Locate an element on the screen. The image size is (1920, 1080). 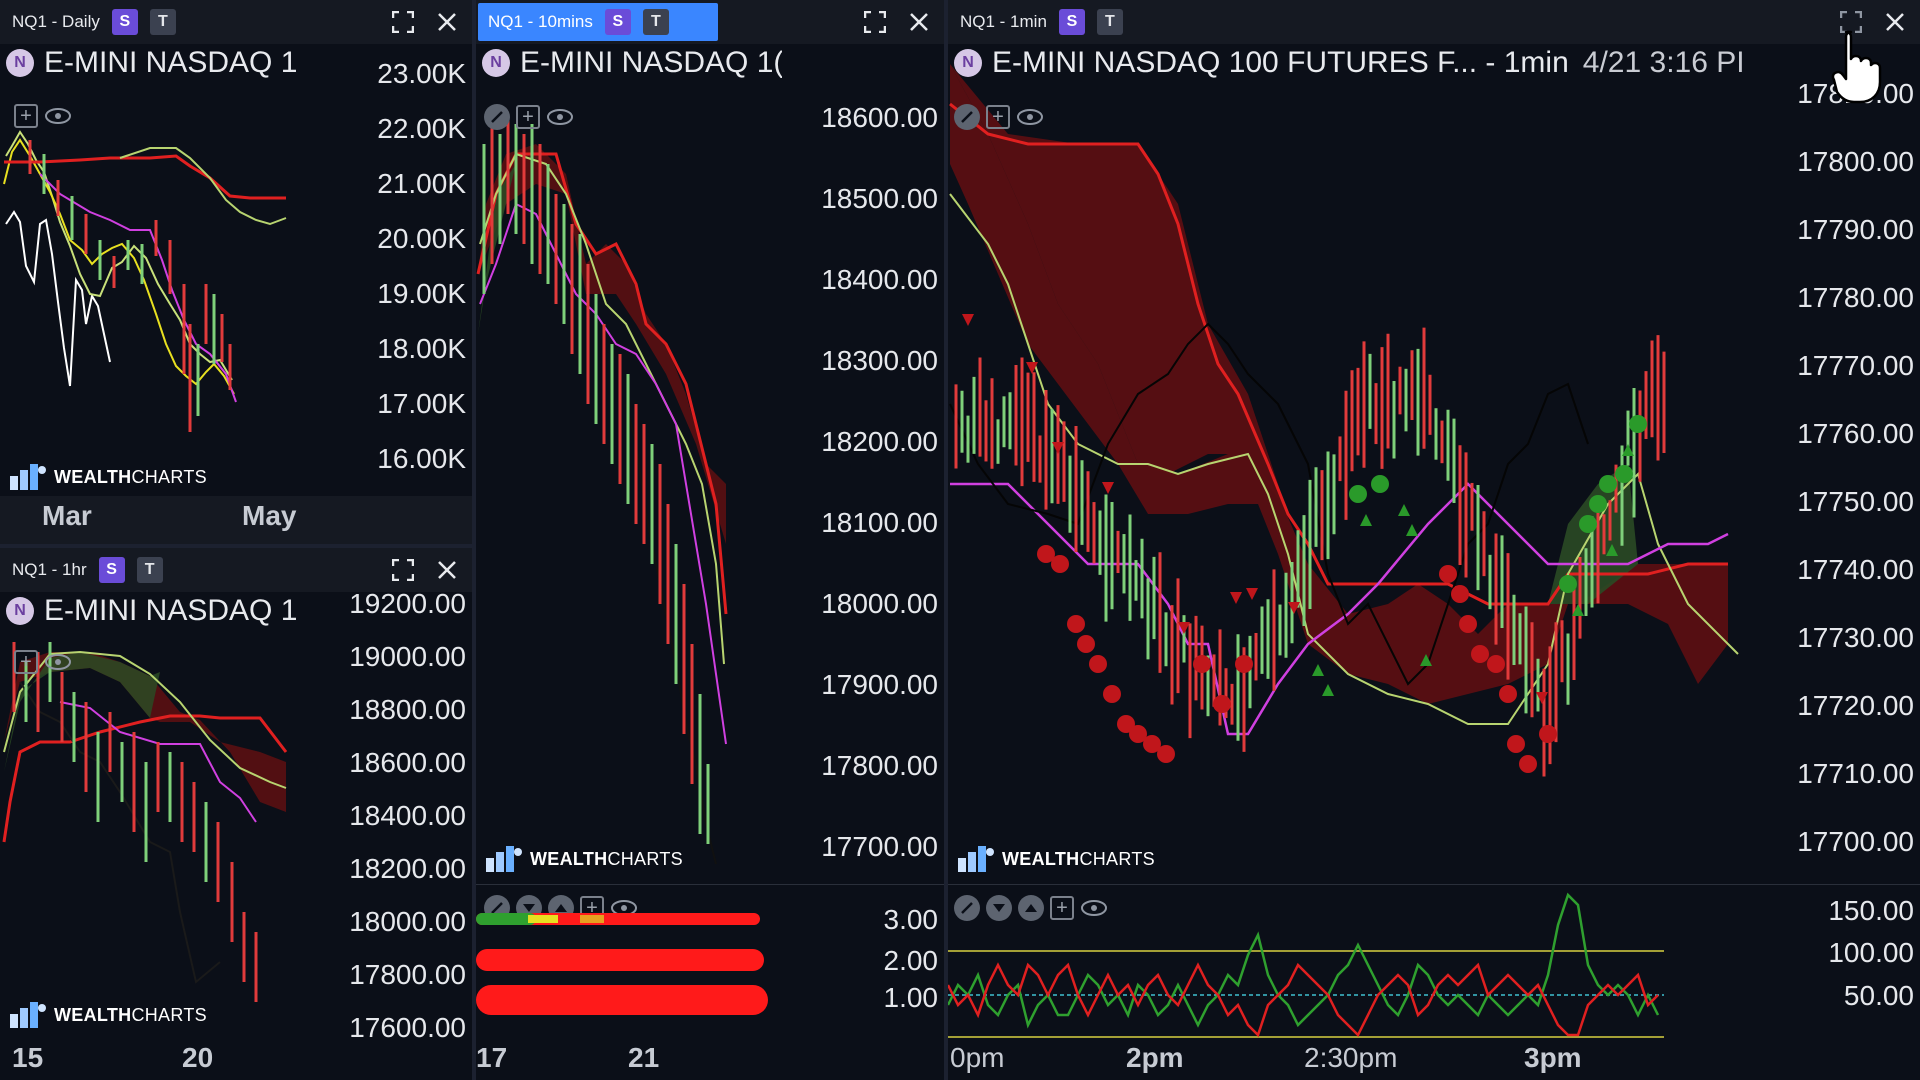
tab-daily: NQ1 - Daily S T is located at coordinates (94, 22).